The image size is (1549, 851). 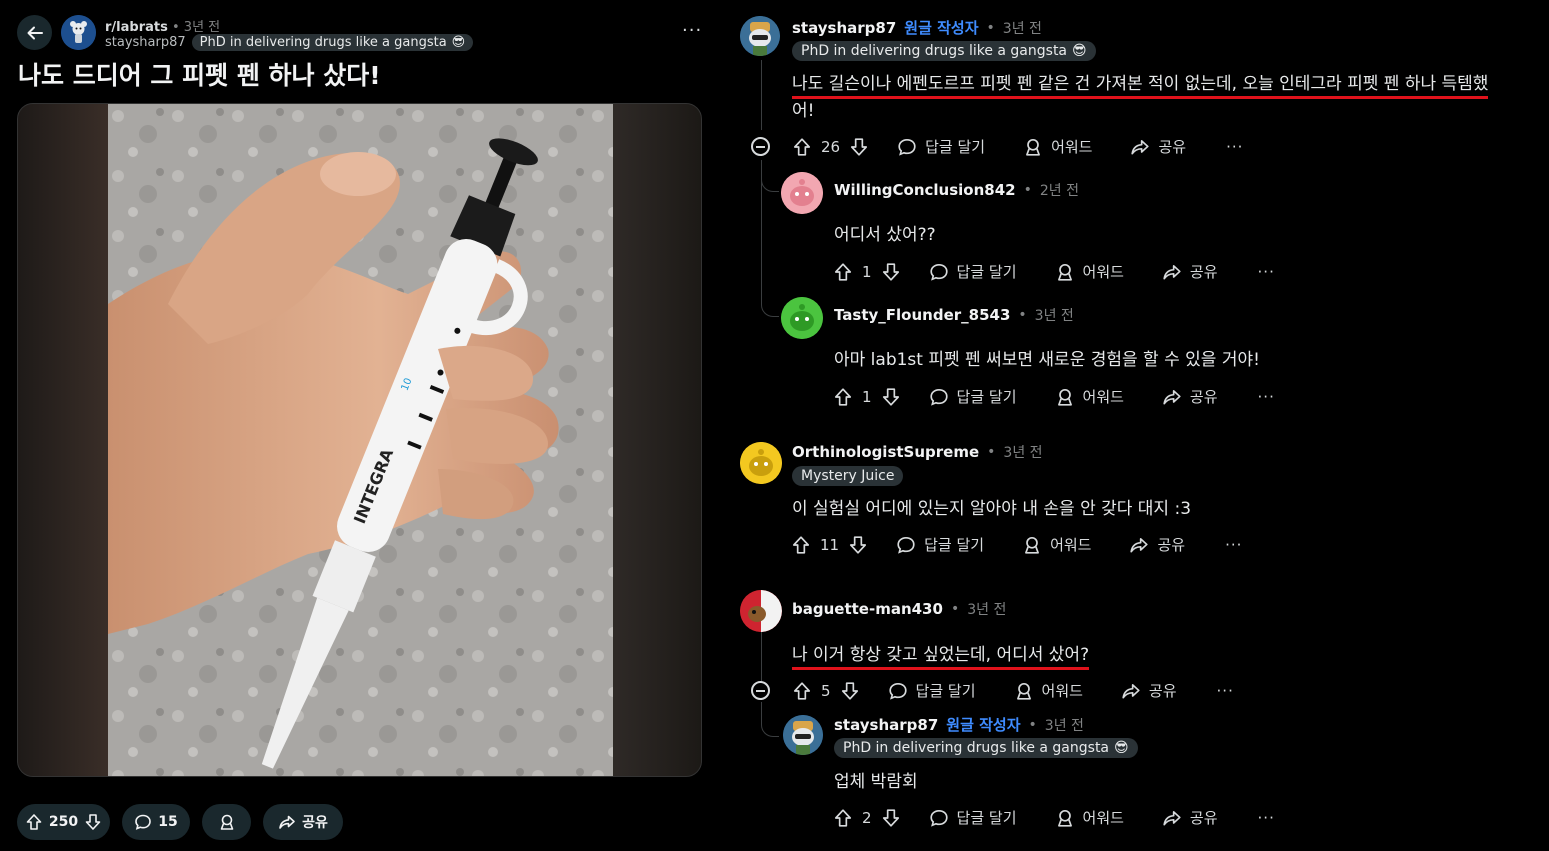 What do you see at coordinates (925, 190) in the screenshot?
I see `comment-author: WillingConclusion842` at bounding box center [925, 190].